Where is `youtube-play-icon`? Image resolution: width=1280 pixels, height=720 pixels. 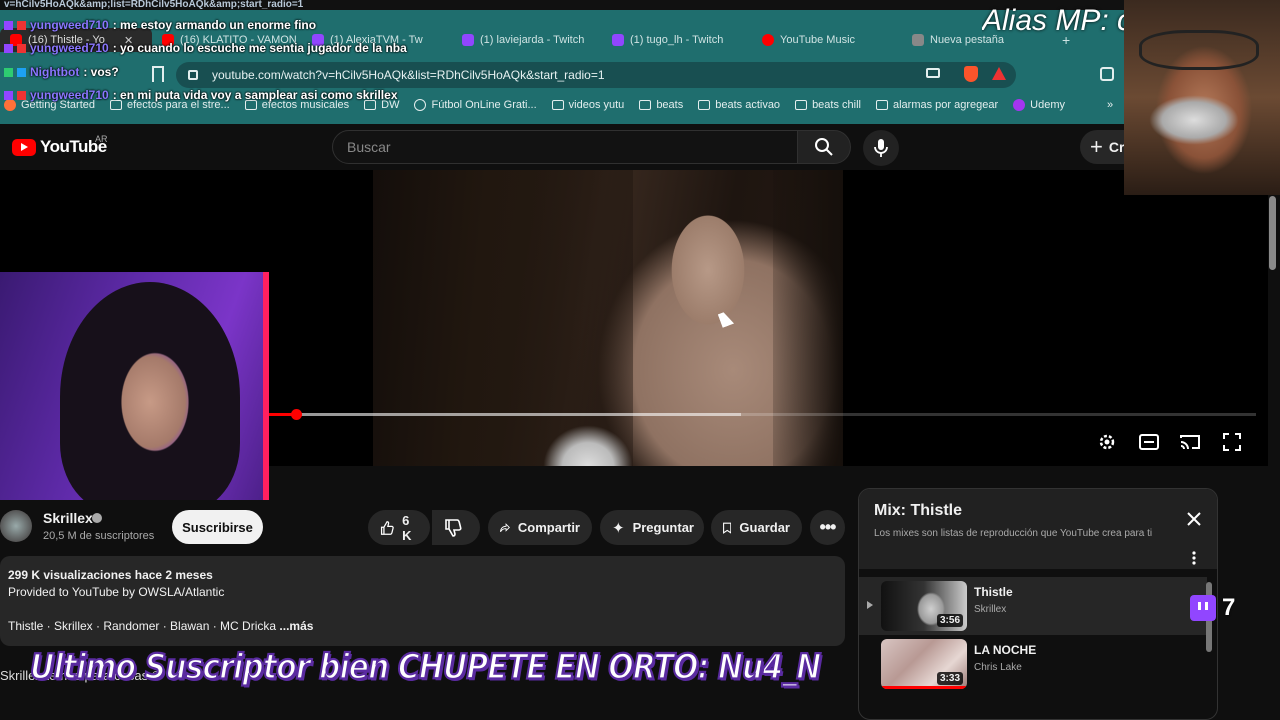
youtube-play-icon is located at coordinates (24, 147).